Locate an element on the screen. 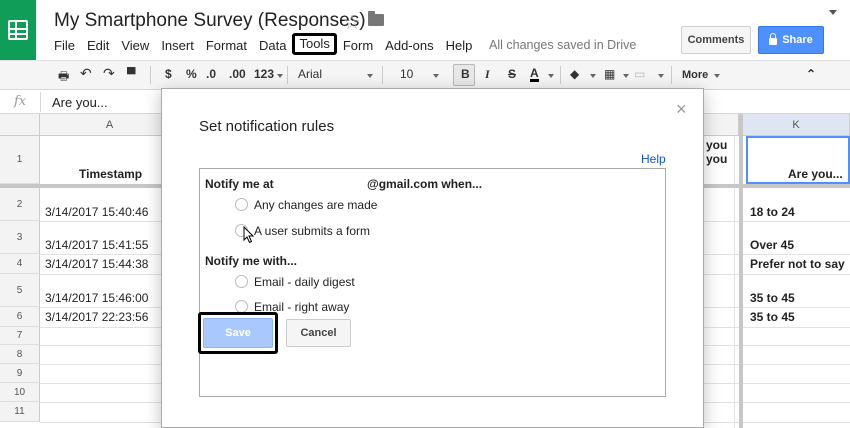 The image size is (850, 428). close-icon: × is located at coordinates (681, 109).